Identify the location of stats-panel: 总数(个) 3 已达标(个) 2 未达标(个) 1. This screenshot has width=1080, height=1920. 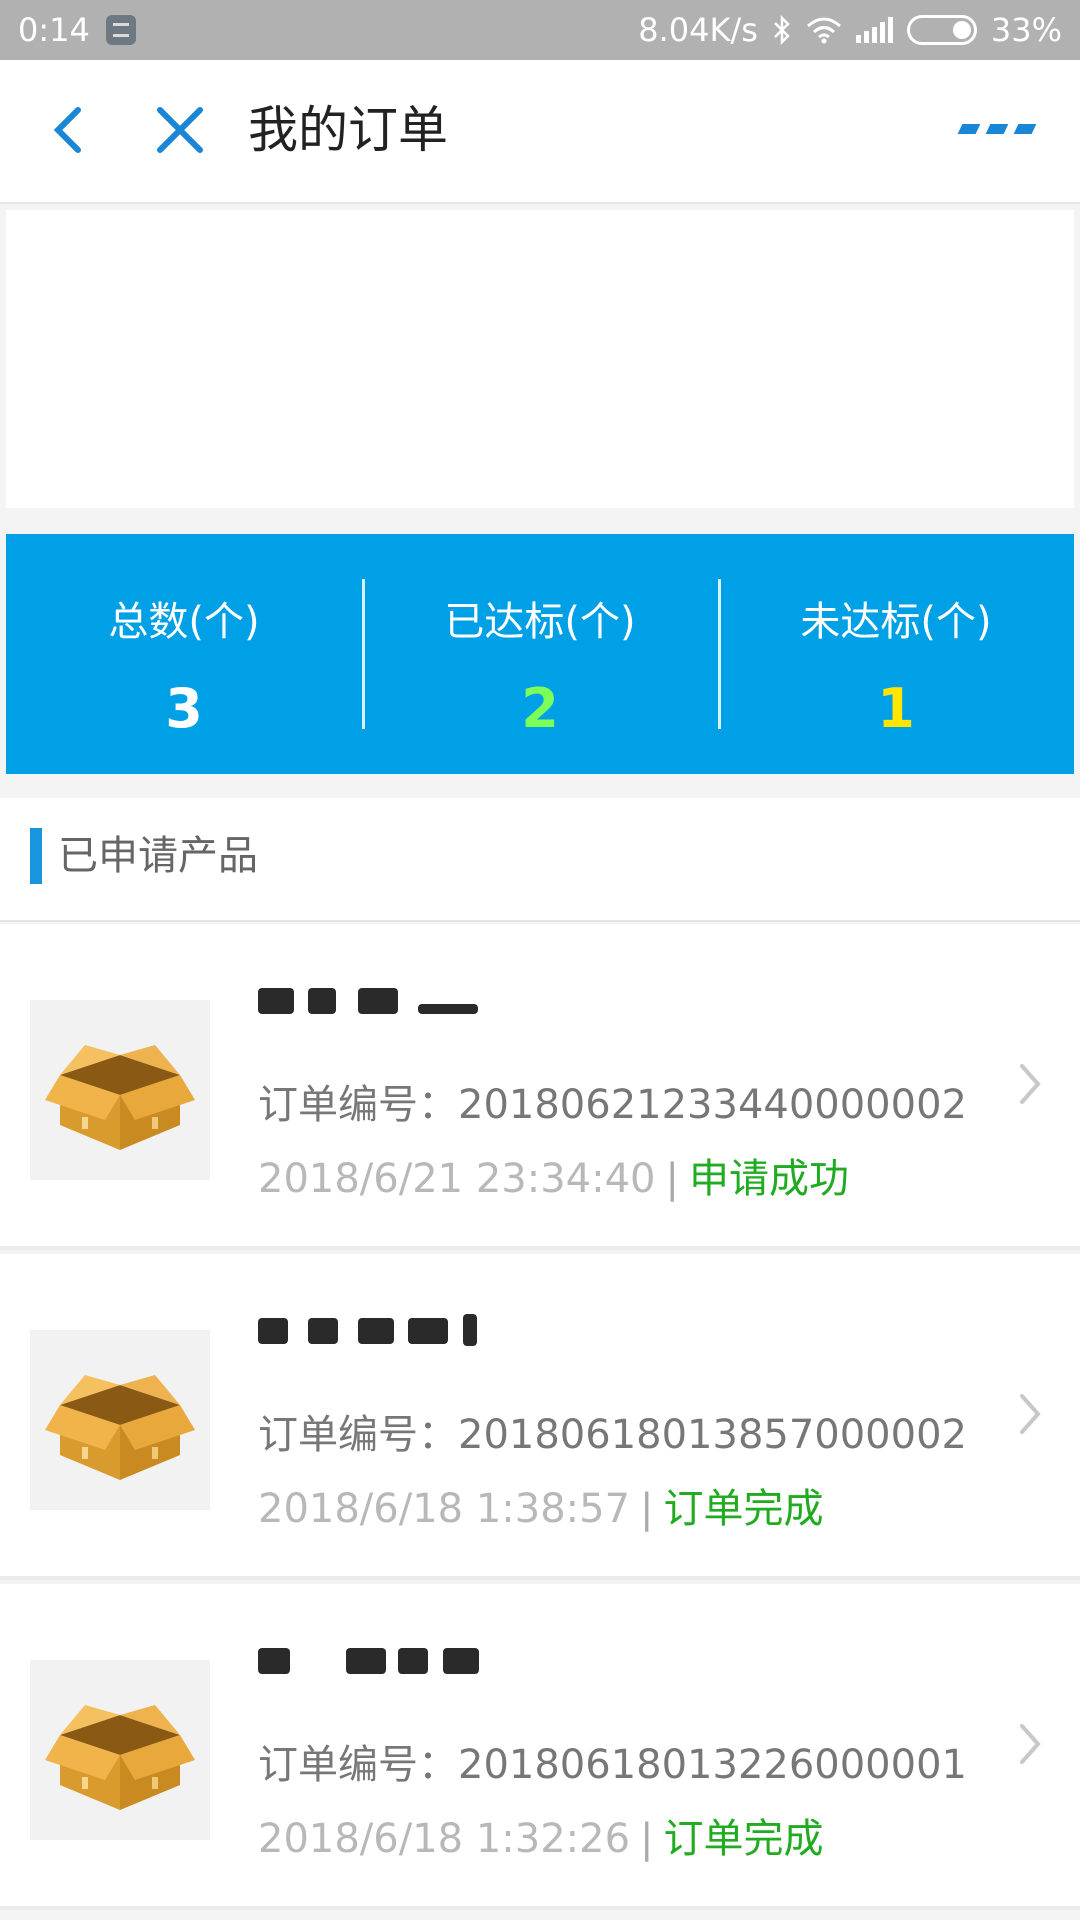
(540, 654).